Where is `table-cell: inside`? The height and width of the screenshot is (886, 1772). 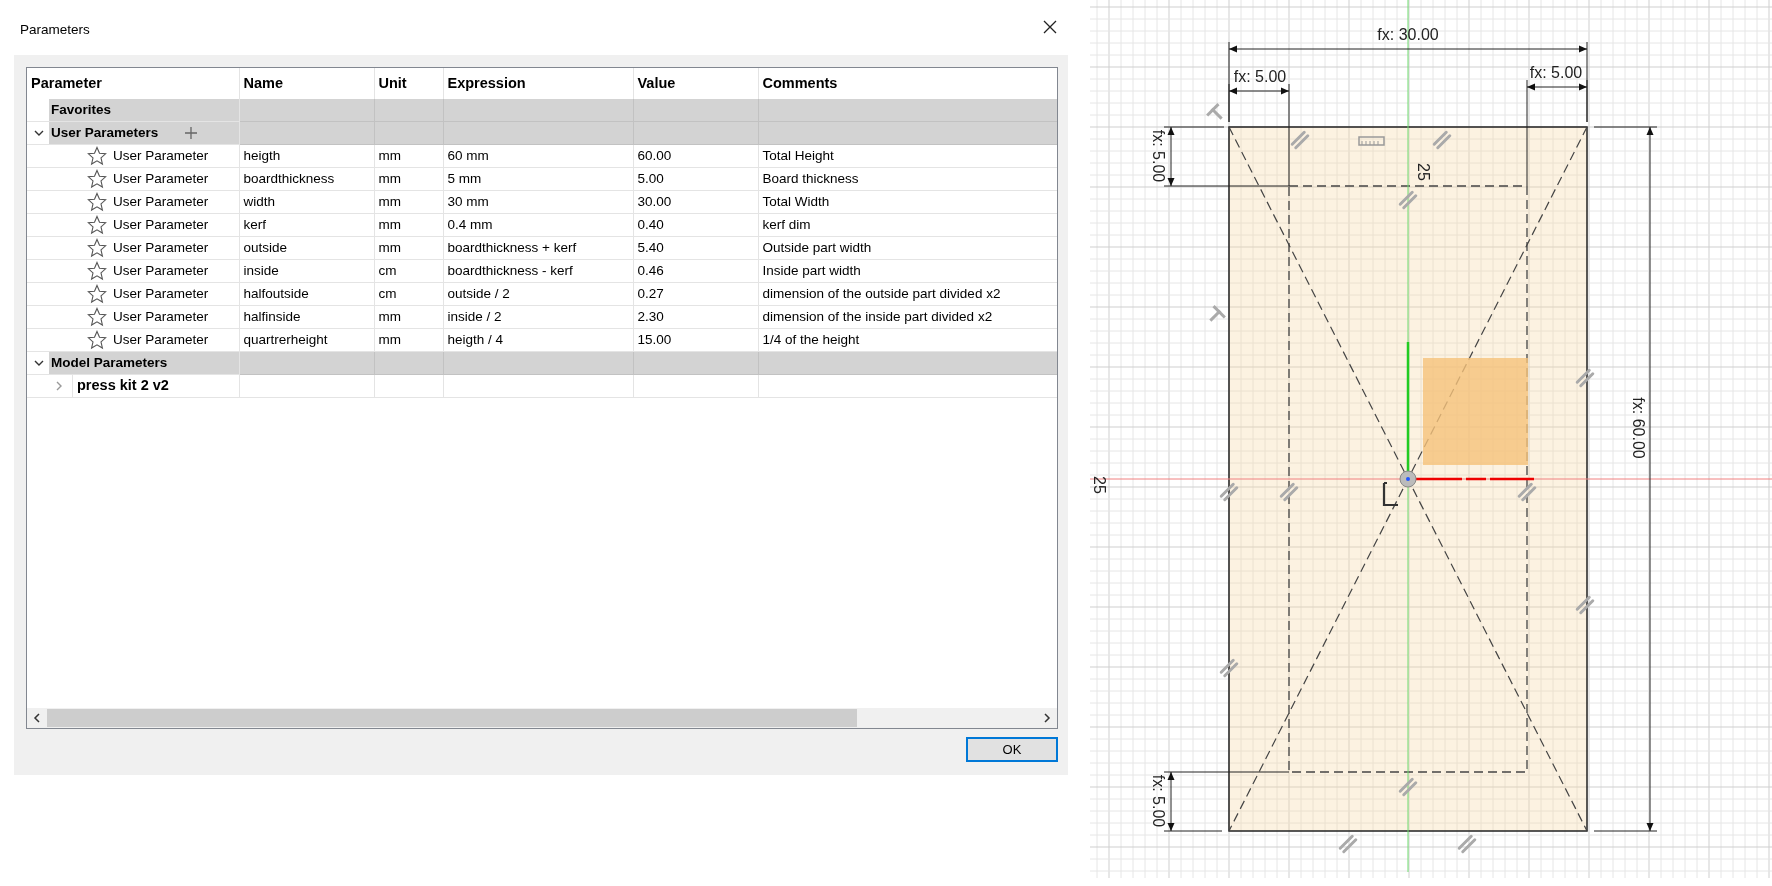
table-cell: inside is located at coordinates (306, 271).